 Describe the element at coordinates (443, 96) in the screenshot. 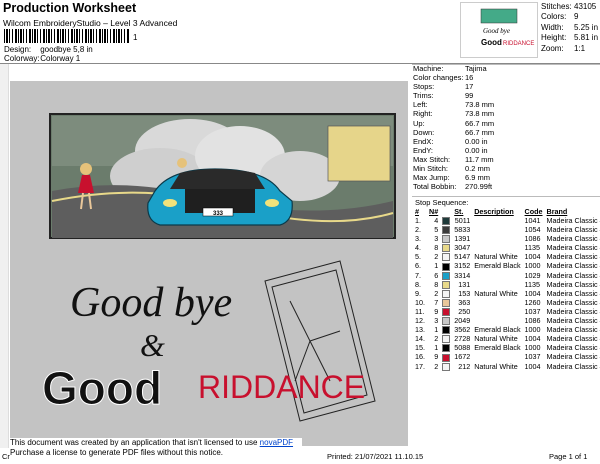

I see `detail-row: Trims: 99` at that location.